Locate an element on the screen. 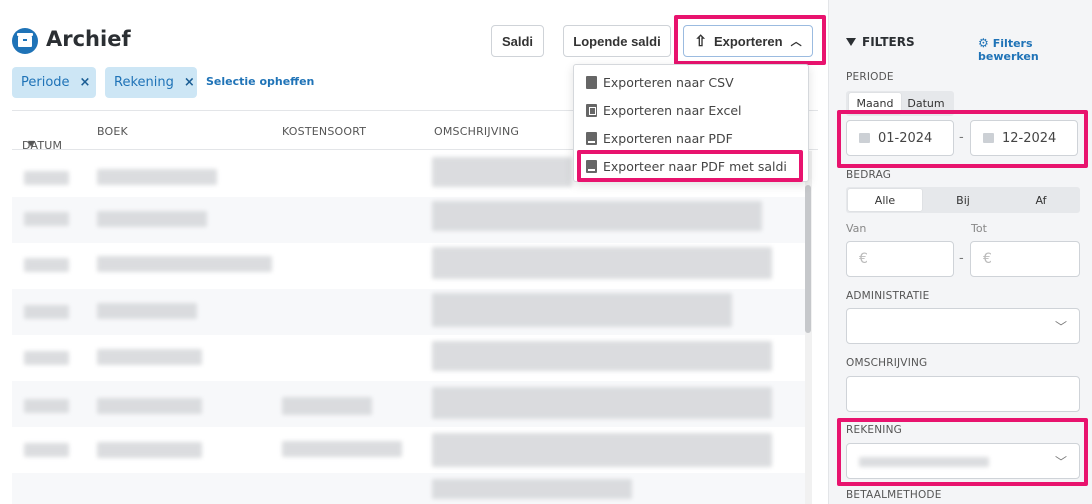 The image size is (1092, 504). filters-title: FILTERS is located at coordinates (880, 42).